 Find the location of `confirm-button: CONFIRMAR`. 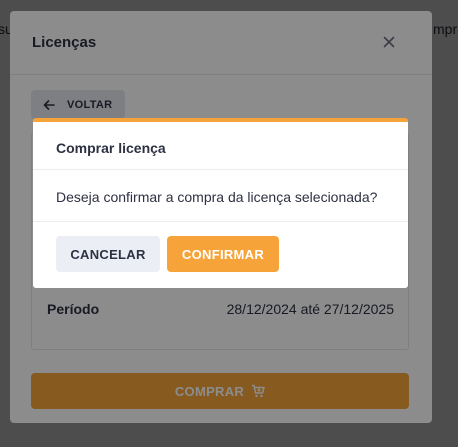

confirm-button: CONFIRMAR is located at coordinates (223, 254).